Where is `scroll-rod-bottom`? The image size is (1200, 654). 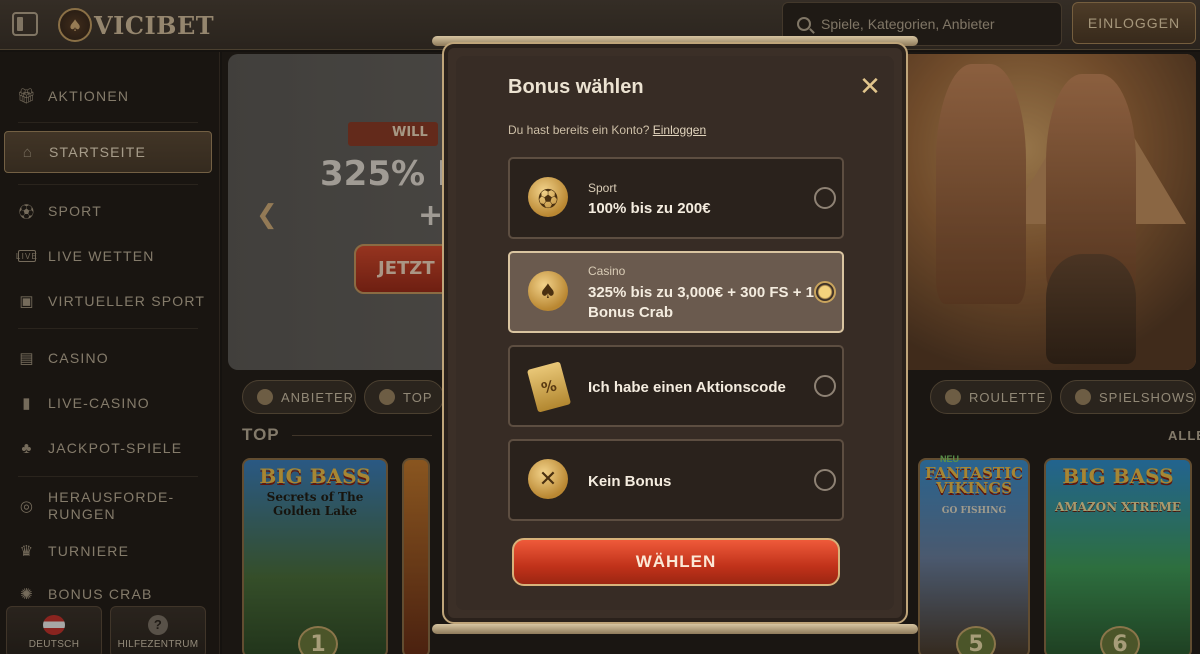
scroll-rod-bottom is located at coordinates (675, 629).